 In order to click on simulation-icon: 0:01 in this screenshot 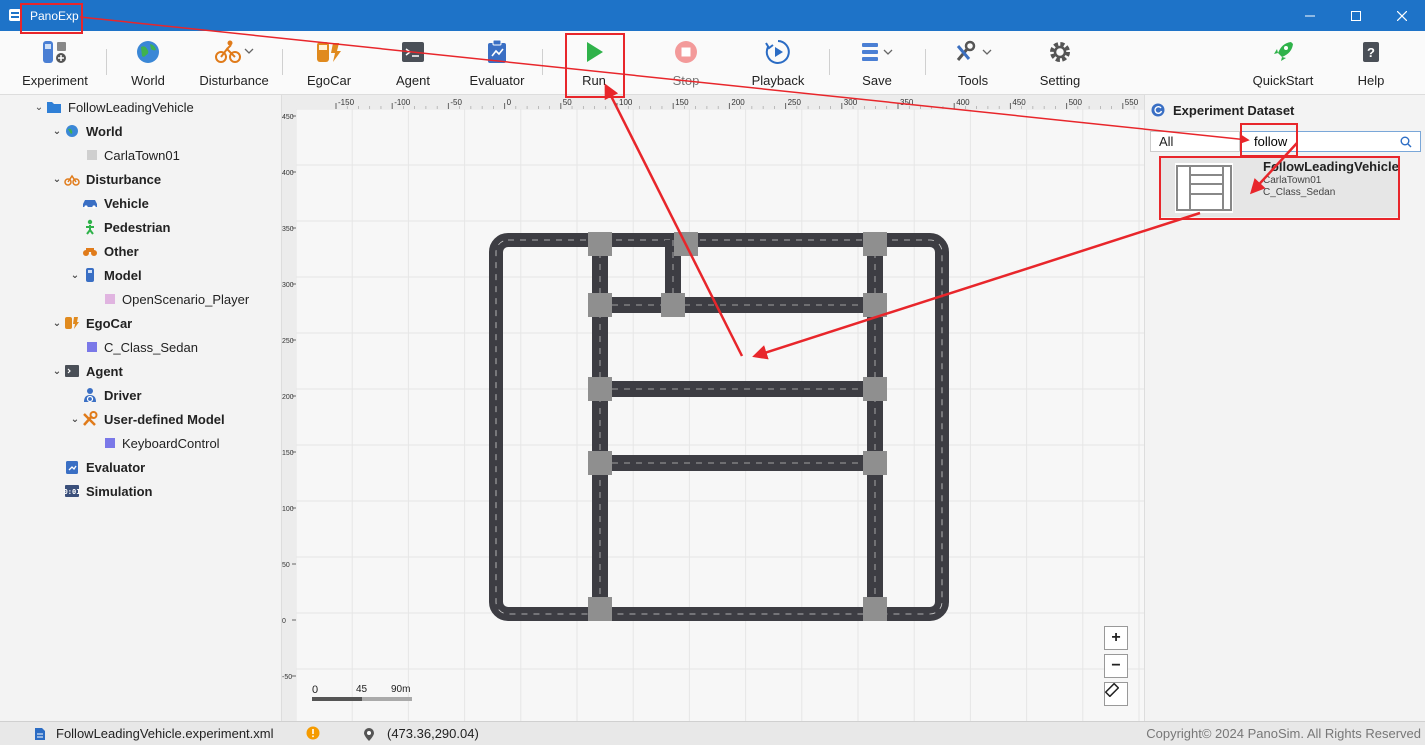, I will do `click(72, 491)`.